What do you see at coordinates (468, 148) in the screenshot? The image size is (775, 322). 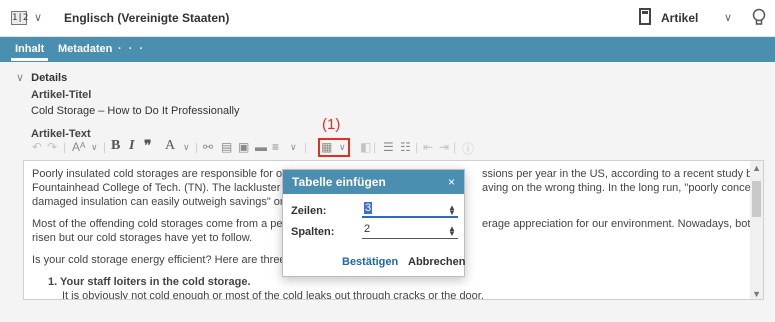 I see `info-icon: ⓘ` at bounding box center [468, 148].